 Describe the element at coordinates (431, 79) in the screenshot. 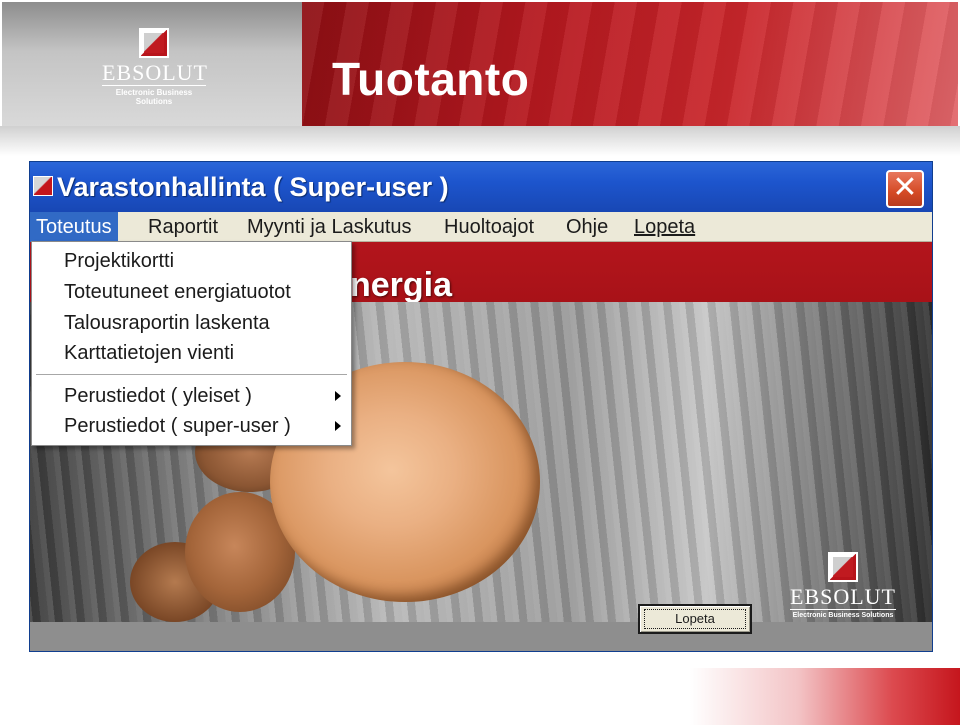

I see `slide-title: Tuotanto` at that location.